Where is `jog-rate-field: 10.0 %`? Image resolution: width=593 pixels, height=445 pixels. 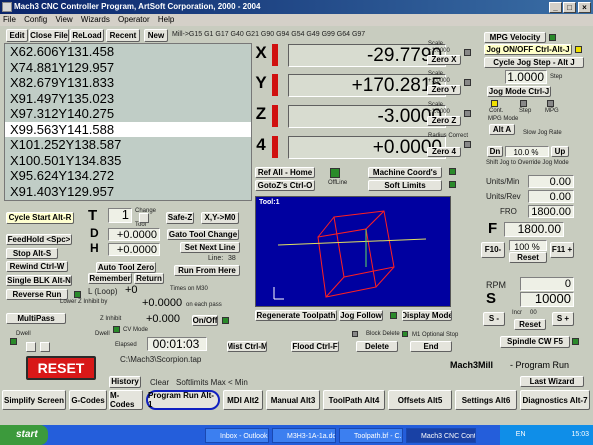 jog-rate-field: 10.0 % is located at coordinates (527, 151).